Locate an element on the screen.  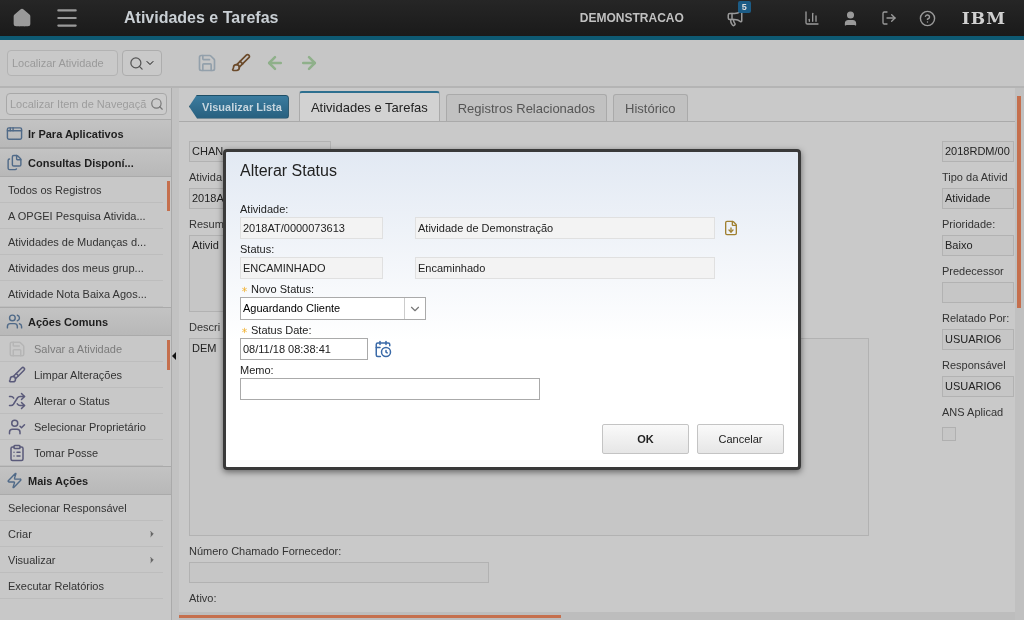
input-field: Atividade is located at coordinates (978, 198).